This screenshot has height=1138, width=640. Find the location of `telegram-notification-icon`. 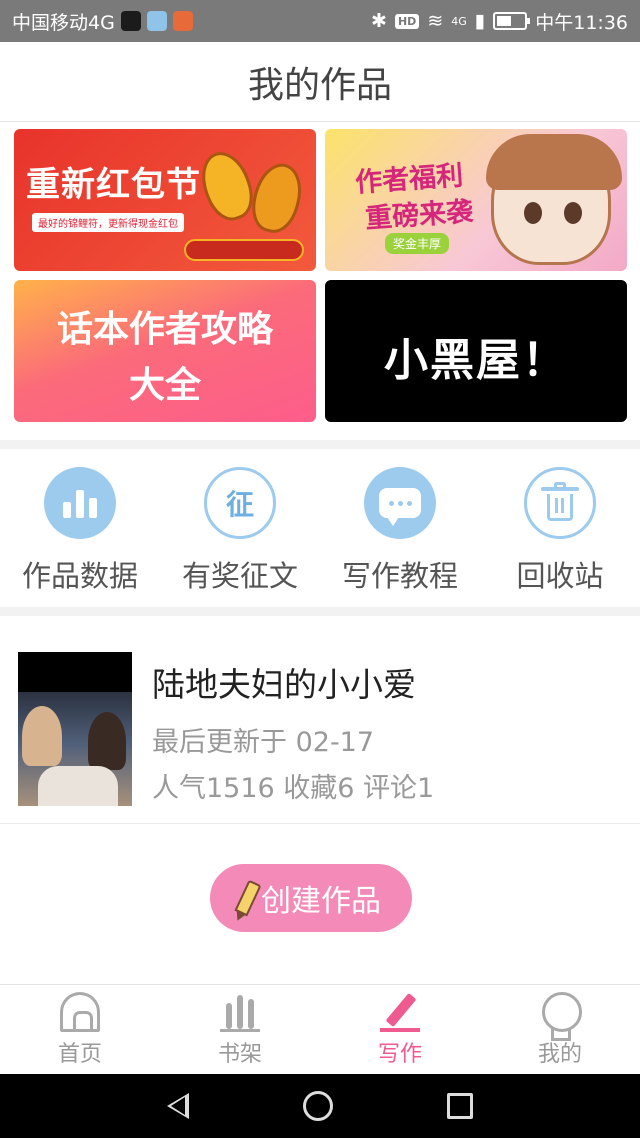

telegram-notification-icon is located at coordinates (156, 21).